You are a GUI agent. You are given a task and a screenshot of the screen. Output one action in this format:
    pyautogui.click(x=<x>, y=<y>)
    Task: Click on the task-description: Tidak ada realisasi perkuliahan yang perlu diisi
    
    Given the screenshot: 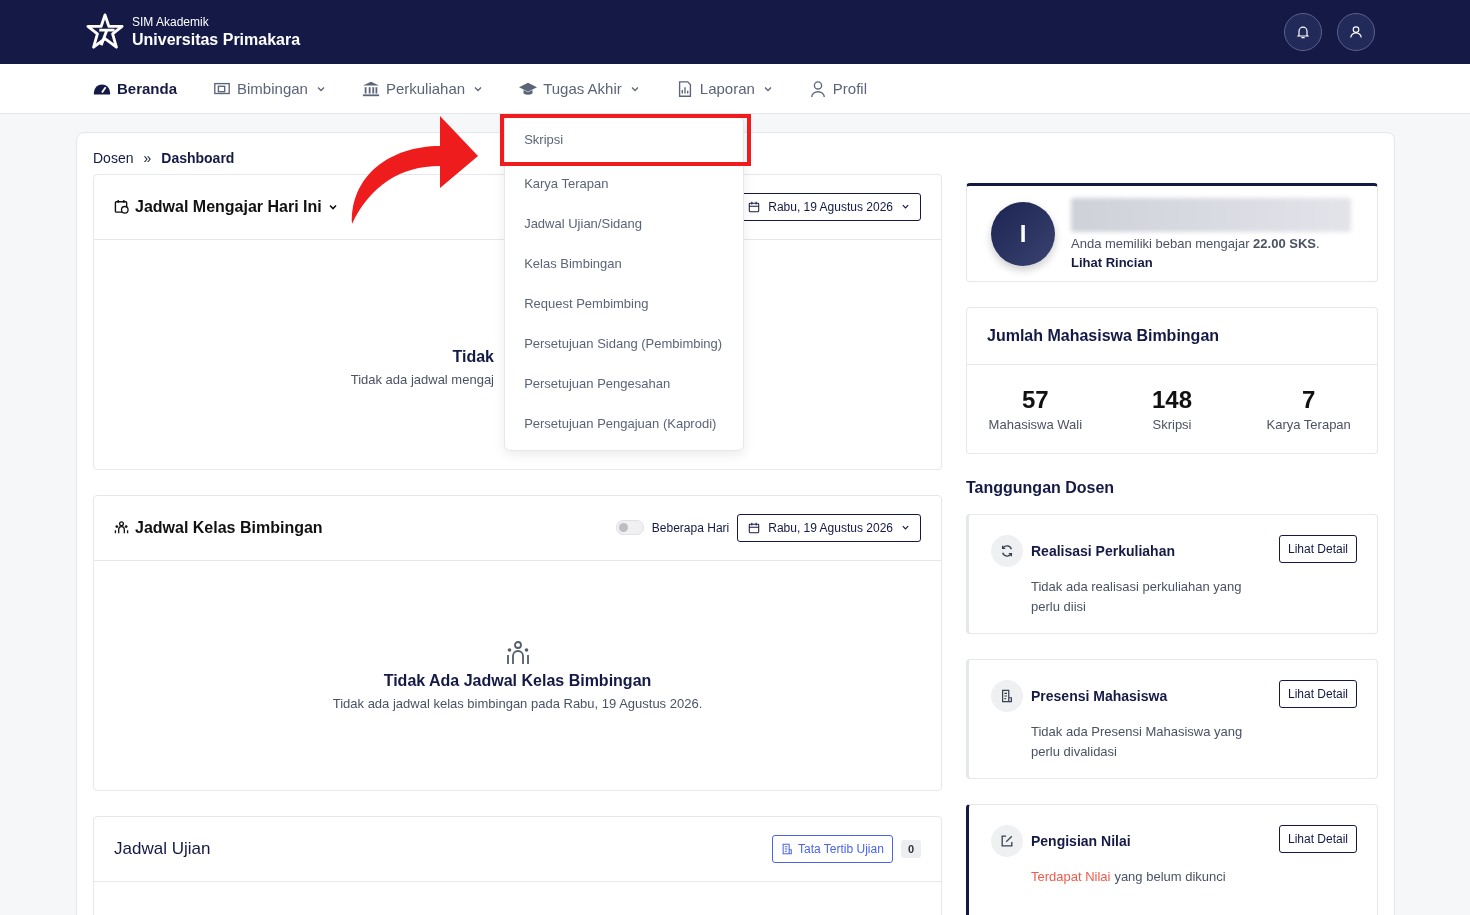 What is the action you would take?
    pyautogui.click(x=1137, y=597)
    